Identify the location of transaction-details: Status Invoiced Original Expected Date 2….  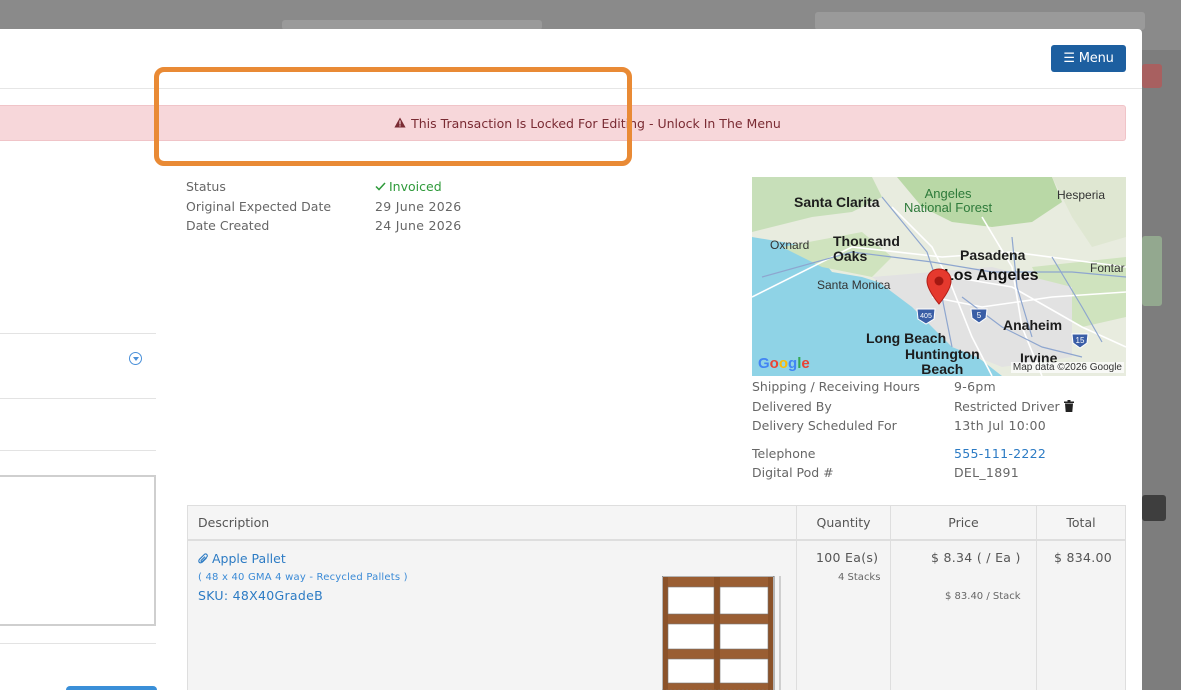
(324, 206).